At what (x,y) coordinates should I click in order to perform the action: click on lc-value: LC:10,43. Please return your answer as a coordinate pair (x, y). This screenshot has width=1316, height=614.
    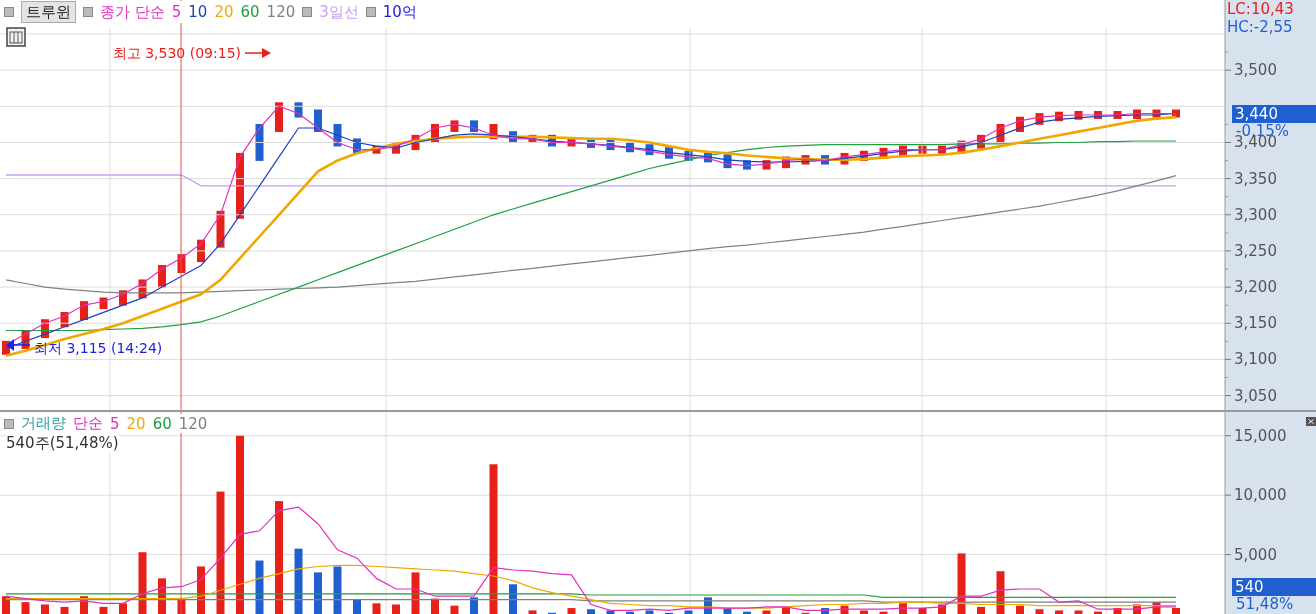
    Looking at the image, I should click on (1260, 9).